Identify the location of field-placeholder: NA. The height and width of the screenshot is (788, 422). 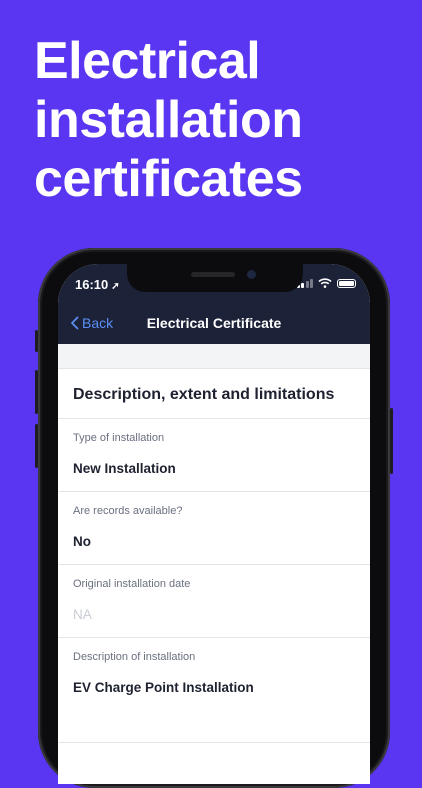
(82, 614).